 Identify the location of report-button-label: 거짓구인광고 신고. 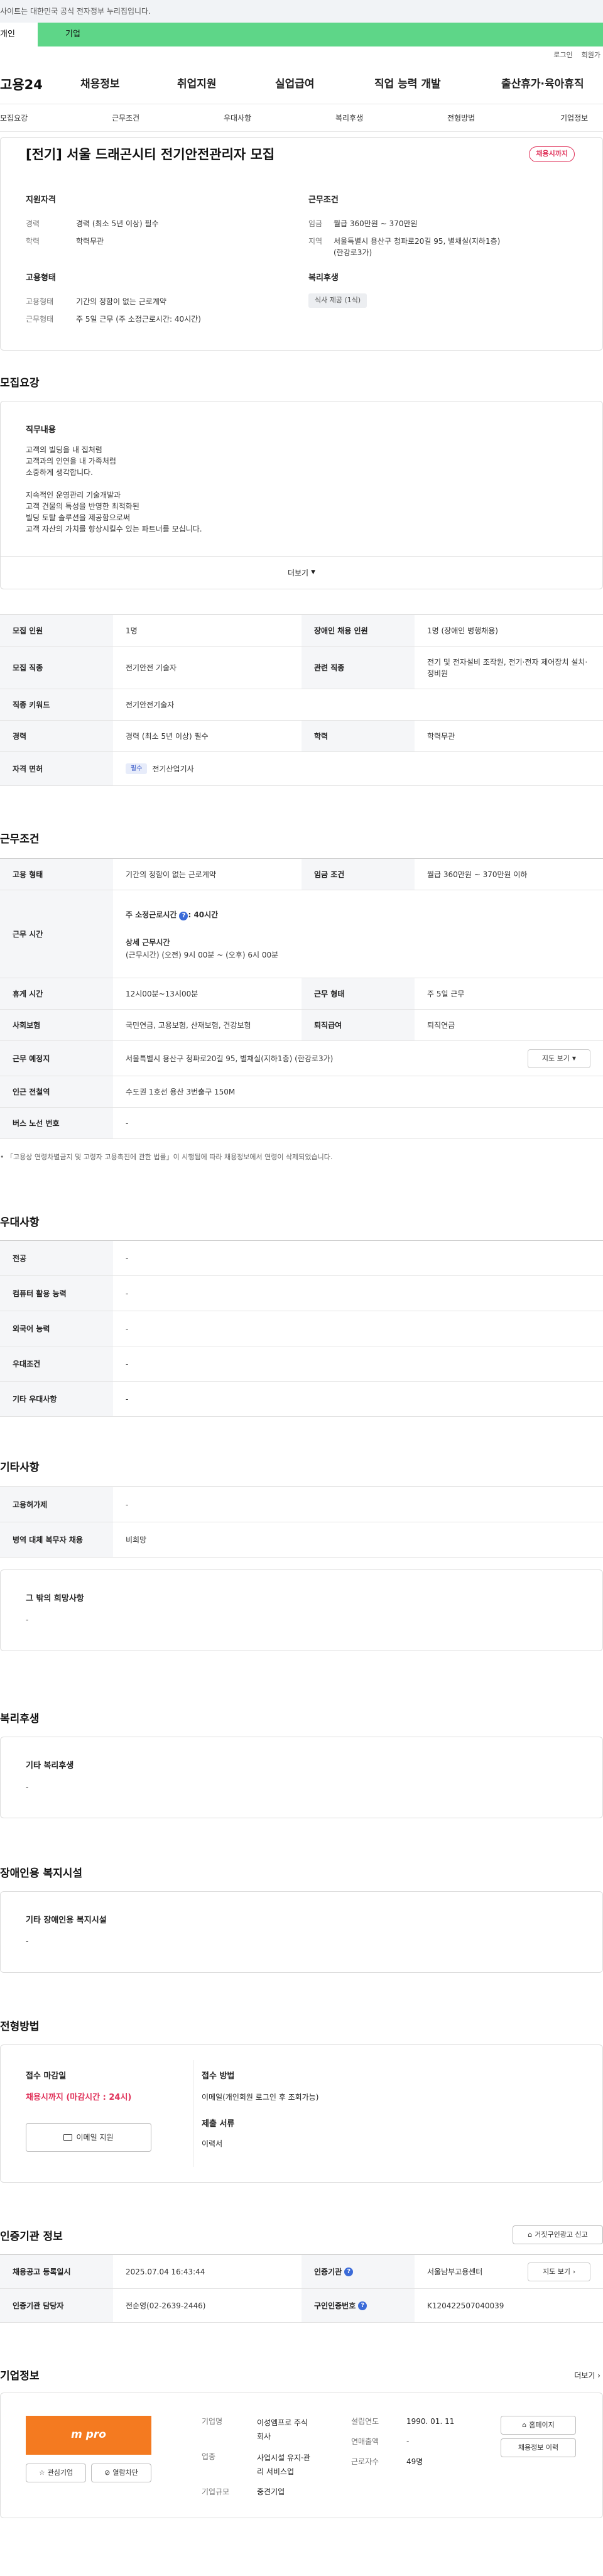
(562, 2234).